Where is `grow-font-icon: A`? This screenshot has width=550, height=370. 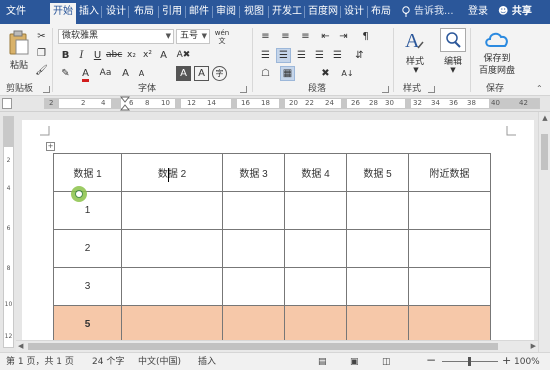 grow-font-icon: A is located at coordinates (125, 73).